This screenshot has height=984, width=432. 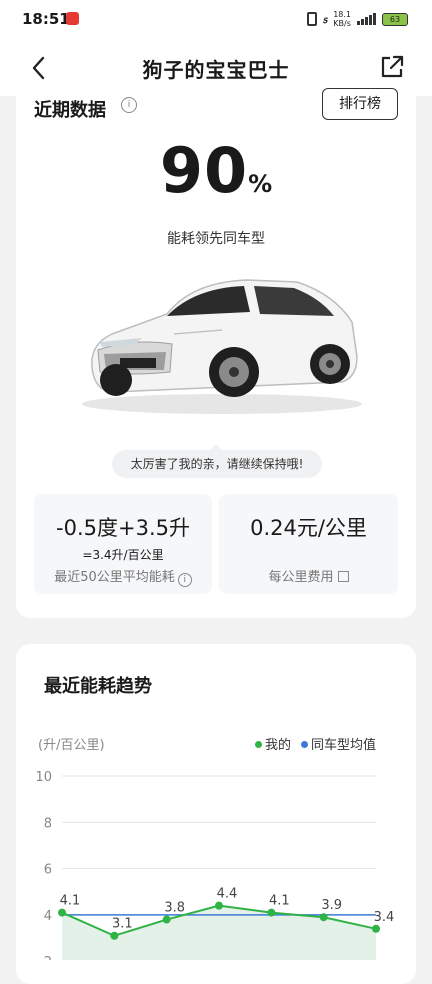 I want to click on battery-icon: 63, so click(x=395, y=19).